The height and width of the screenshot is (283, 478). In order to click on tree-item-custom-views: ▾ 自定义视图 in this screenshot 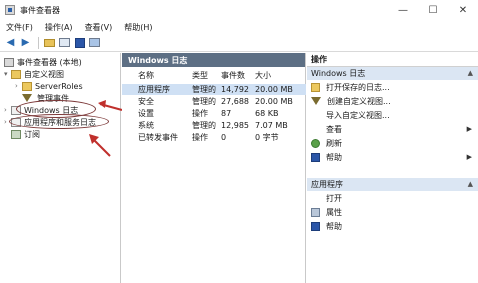, I will do `click(34, 74)`.